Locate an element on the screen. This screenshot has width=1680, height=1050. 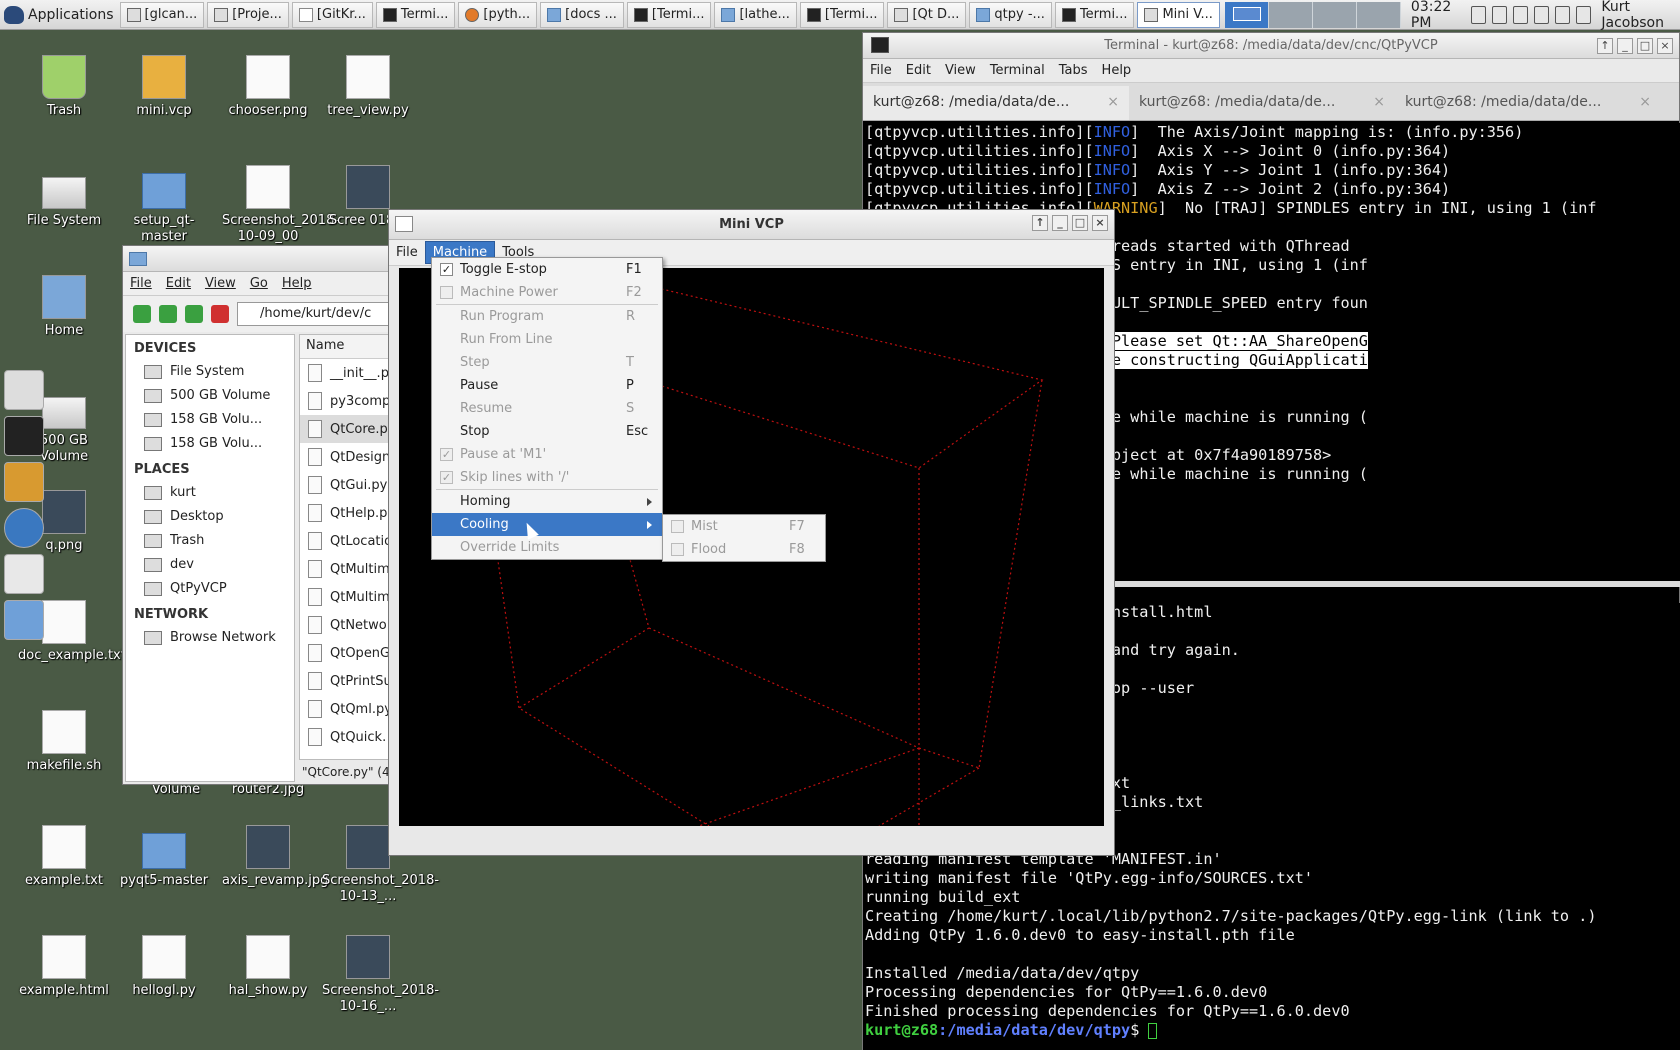
sidebar-item: dev is located at coordinates (210, 565).